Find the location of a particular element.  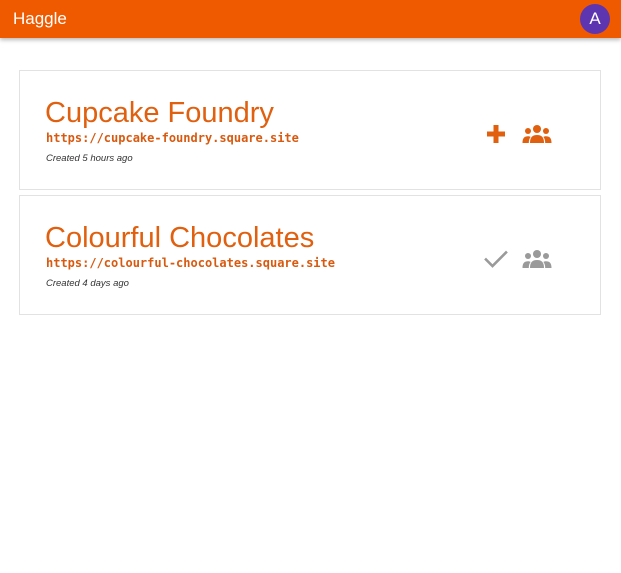

shop-created-time: Created 4 days ago is located at coordinates (87, 283).